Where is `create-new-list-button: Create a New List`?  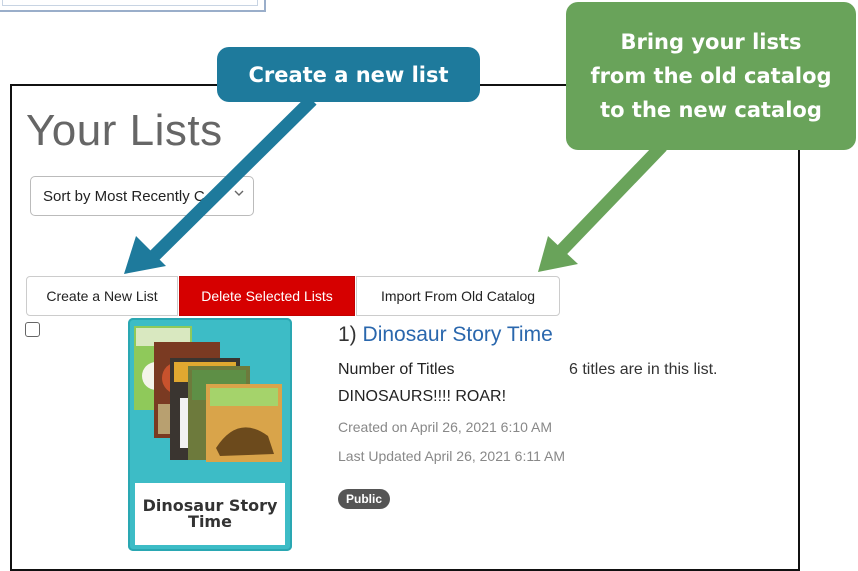 create-new-list-button: Create a New List is located at coordinates (102, 296).